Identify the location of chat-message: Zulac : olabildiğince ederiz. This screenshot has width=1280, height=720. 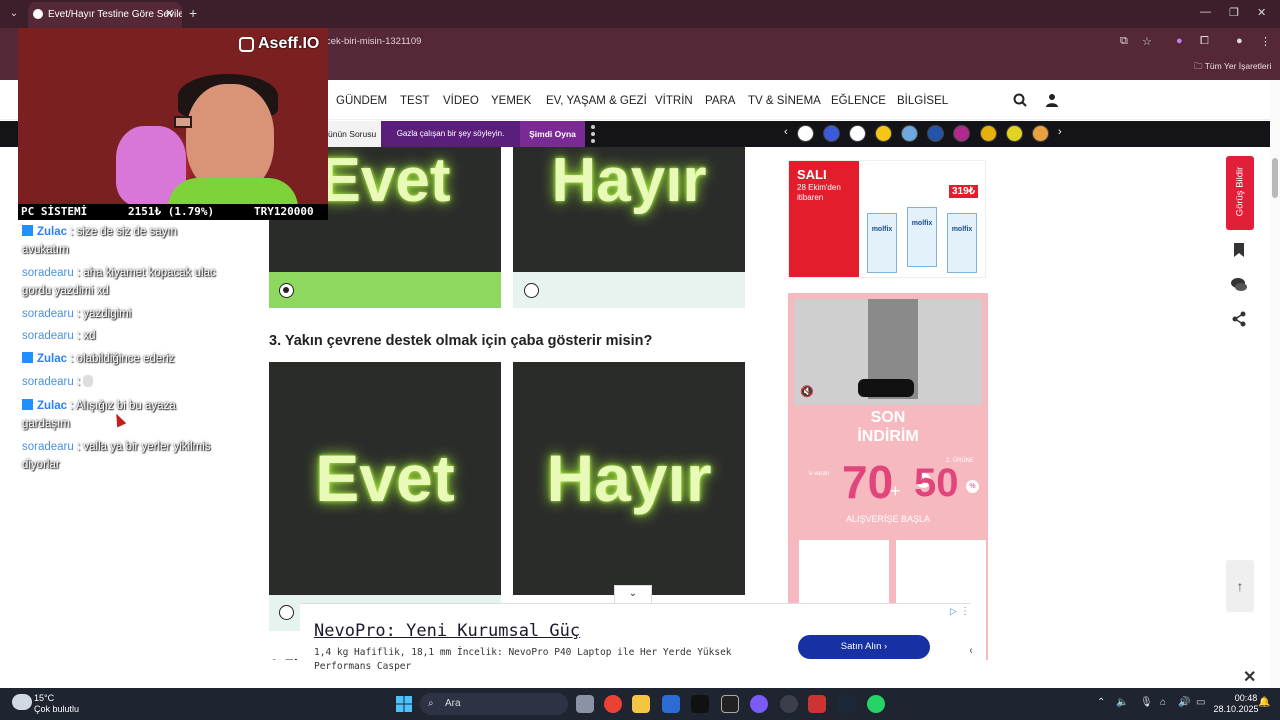
(122, 359).